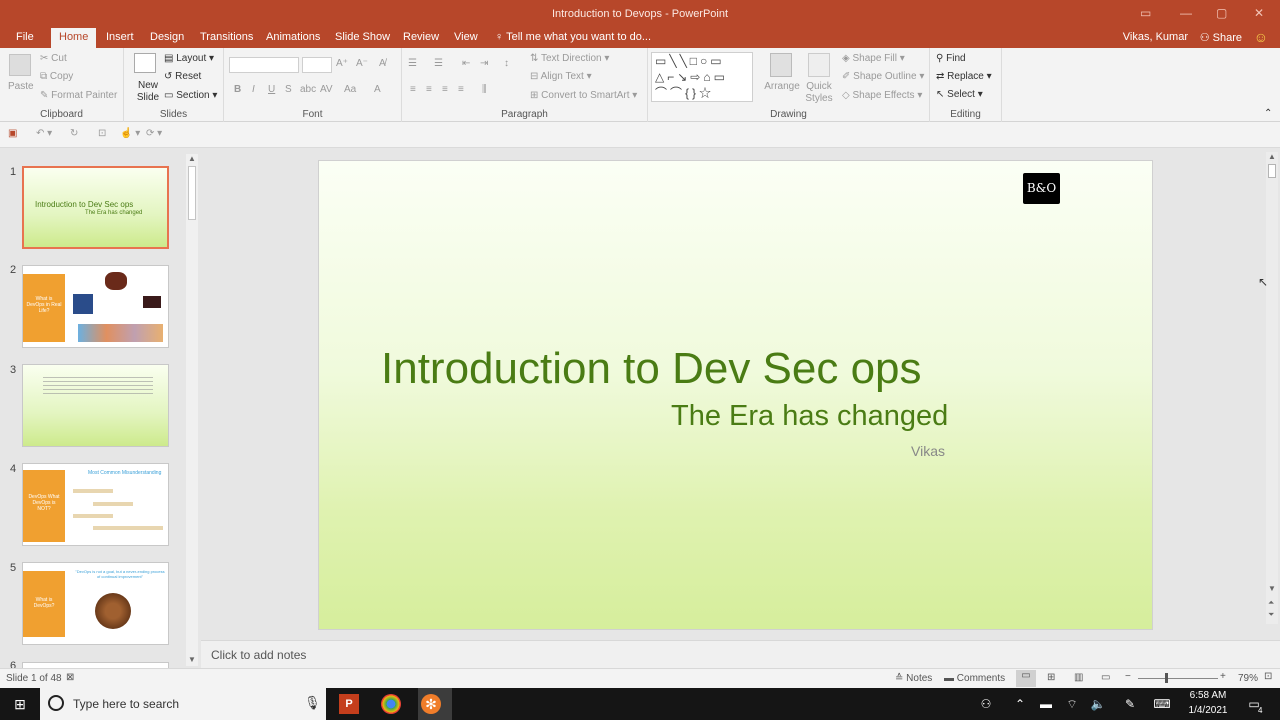 The width and height of the screenshot is (1280, 720). What do you see at coordinates (1271, 603) in the screenshot?
I see `previous-slide-icon: ⏶` at bounding box center [1271, 603].